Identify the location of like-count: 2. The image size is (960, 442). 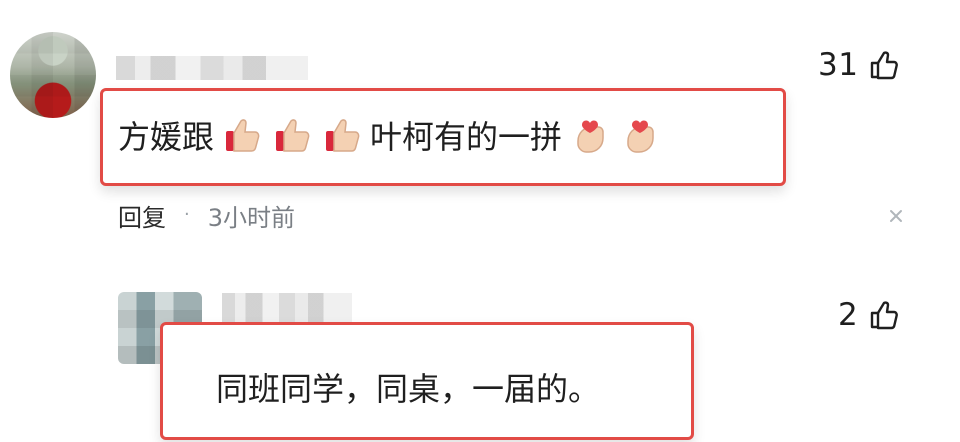
(848, 314).